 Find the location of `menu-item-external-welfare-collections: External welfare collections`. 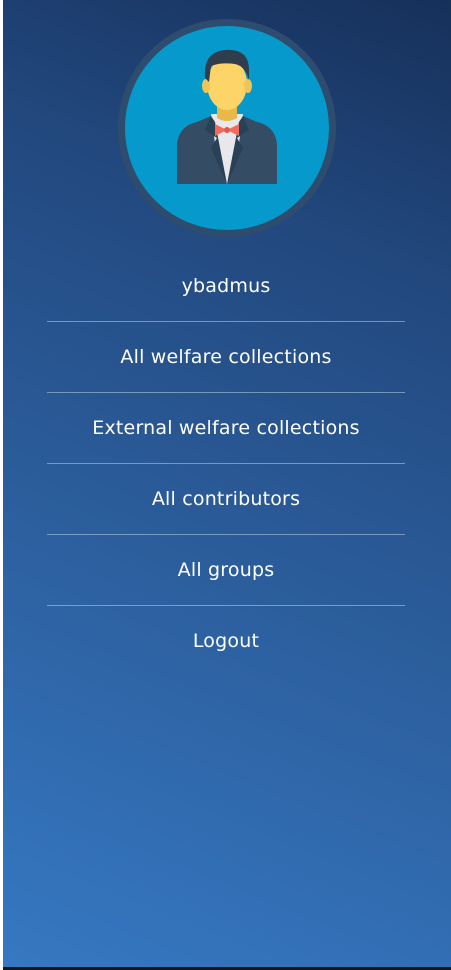

menu-item-external-welfare-collections: External welfare collections is located at coordinates (226, 428).